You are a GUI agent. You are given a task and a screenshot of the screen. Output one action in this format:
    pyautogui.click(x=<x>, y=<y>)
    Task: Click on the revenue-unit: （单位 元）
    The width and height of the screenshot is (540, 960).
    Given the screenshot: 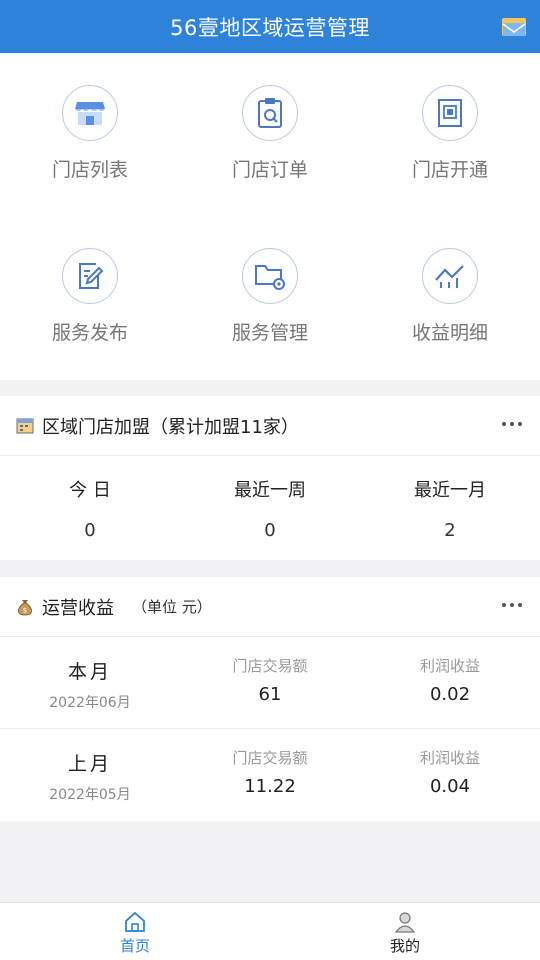 What is the action you would take?
    pyautogui.click(x=172, y=607)
    